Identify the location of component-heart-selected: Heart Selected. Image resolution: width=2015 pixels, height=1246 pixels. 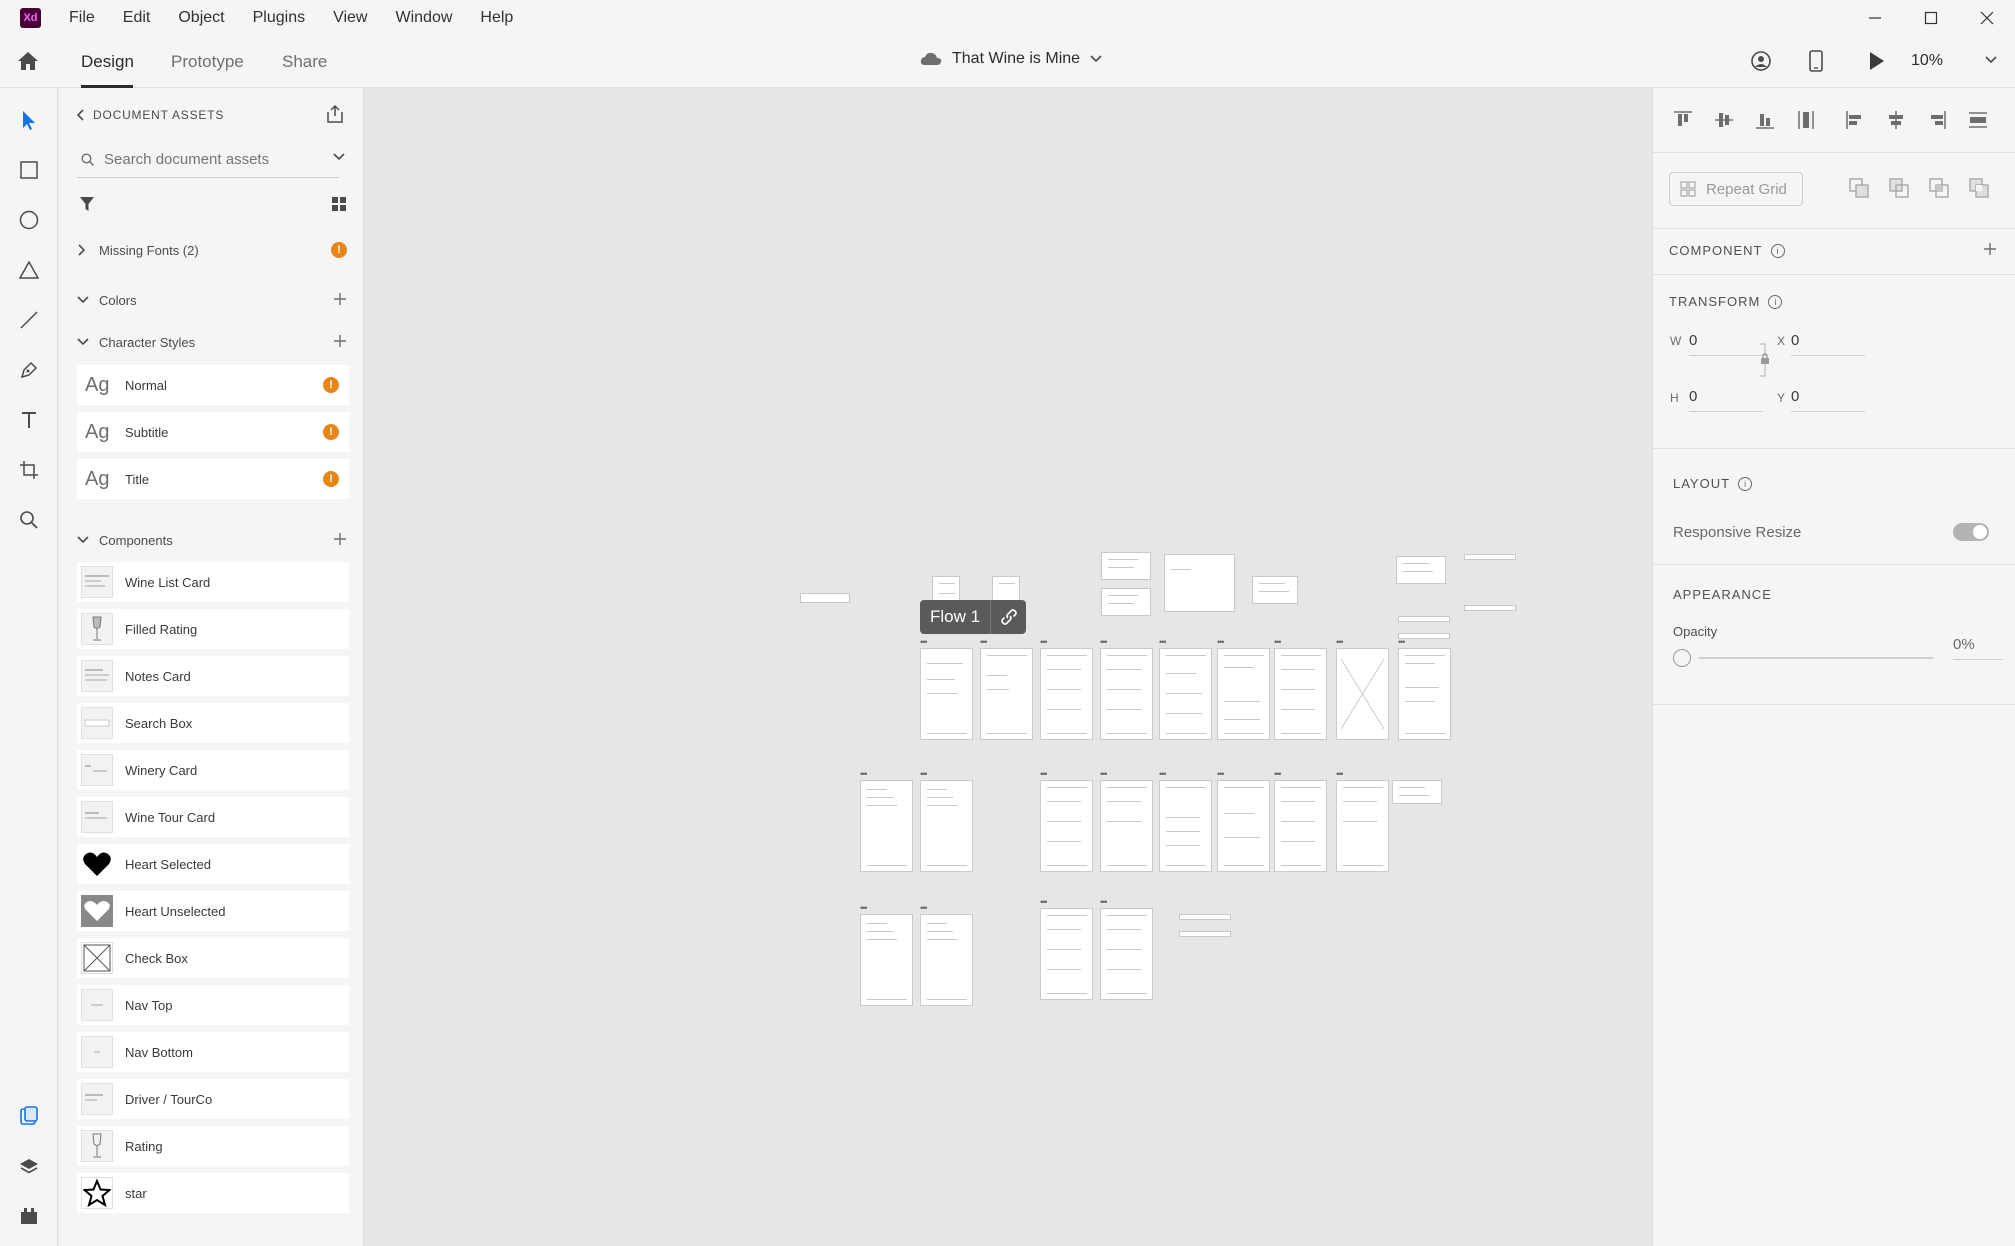
(213, 864).